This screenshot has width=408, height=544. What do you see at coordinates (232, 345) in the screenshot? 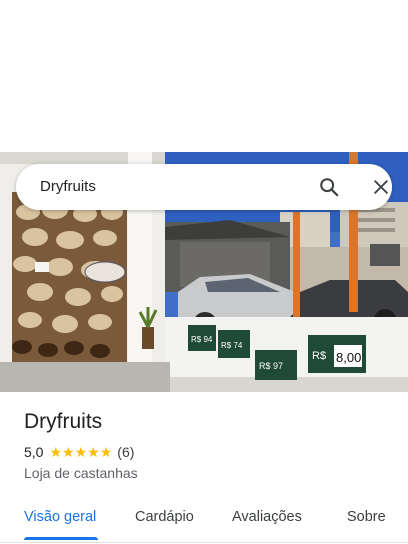
I see `svg-text: R$ 74` at bounding box center [232, 345].